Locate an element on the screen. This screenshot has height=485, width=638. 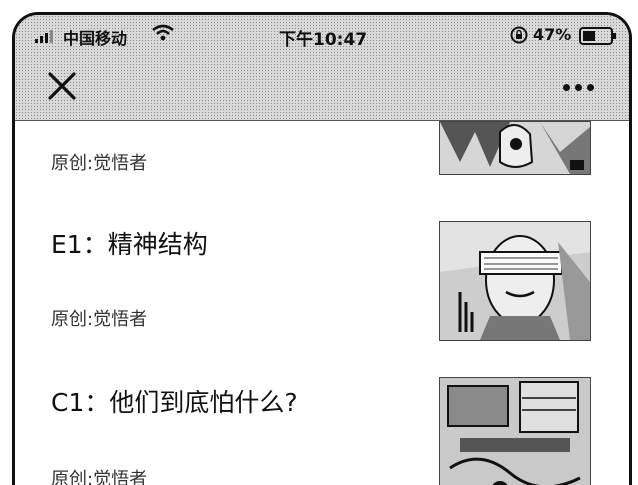
battery-cap is located at coordinates (614, 36).